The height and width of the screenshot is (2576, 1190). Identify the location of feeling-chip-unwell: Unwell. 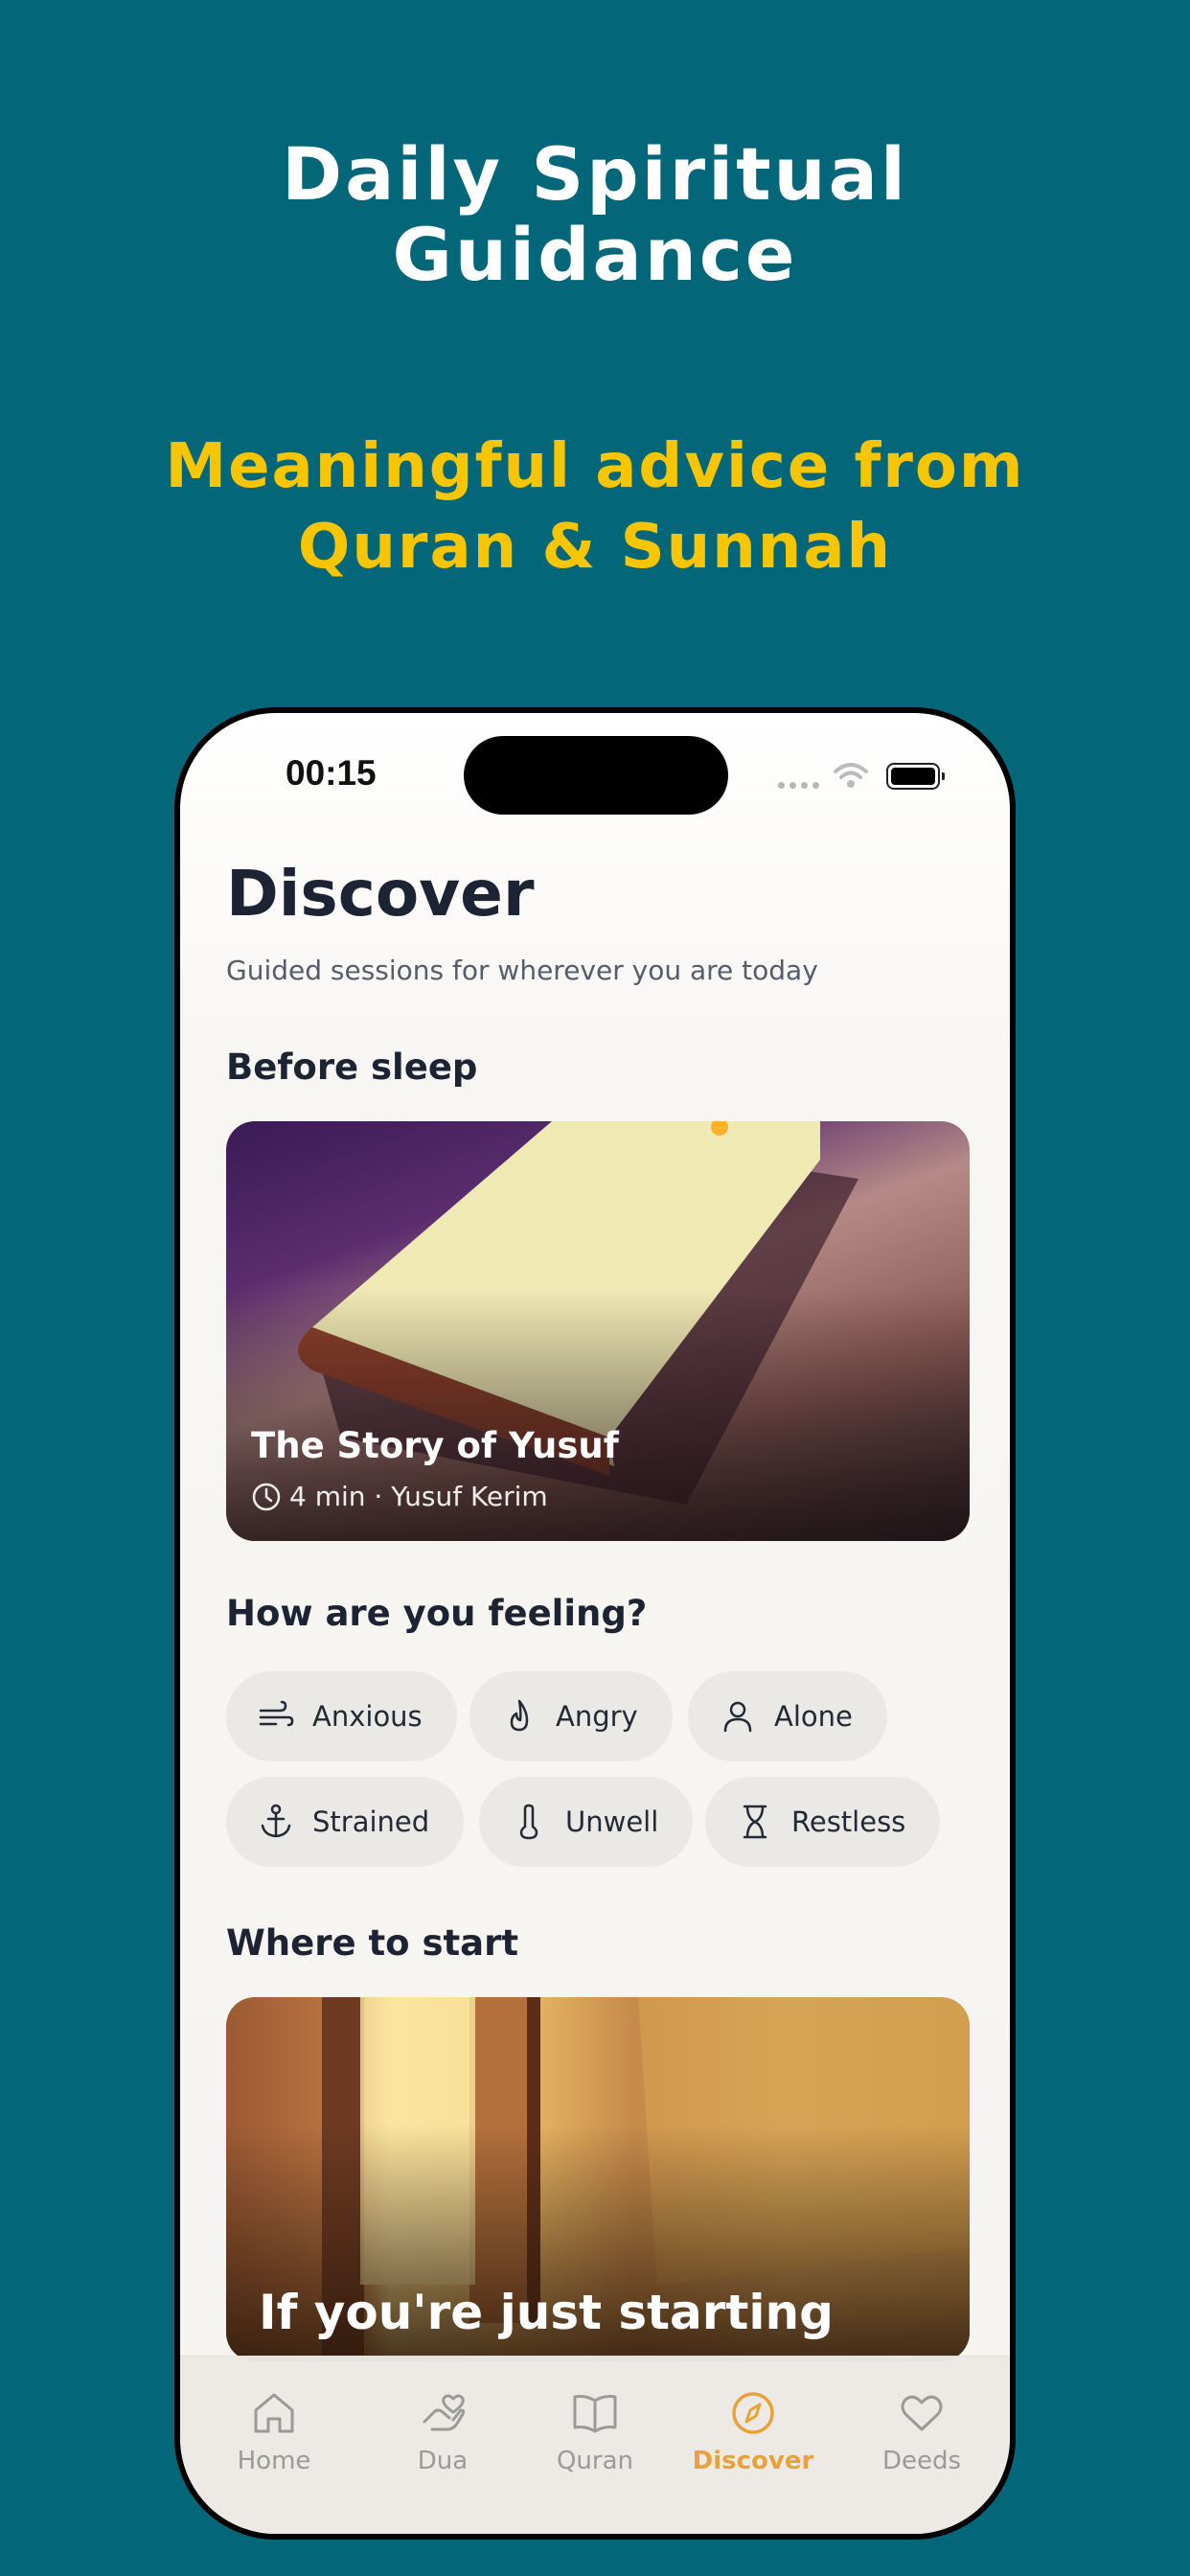
(587, 1822).